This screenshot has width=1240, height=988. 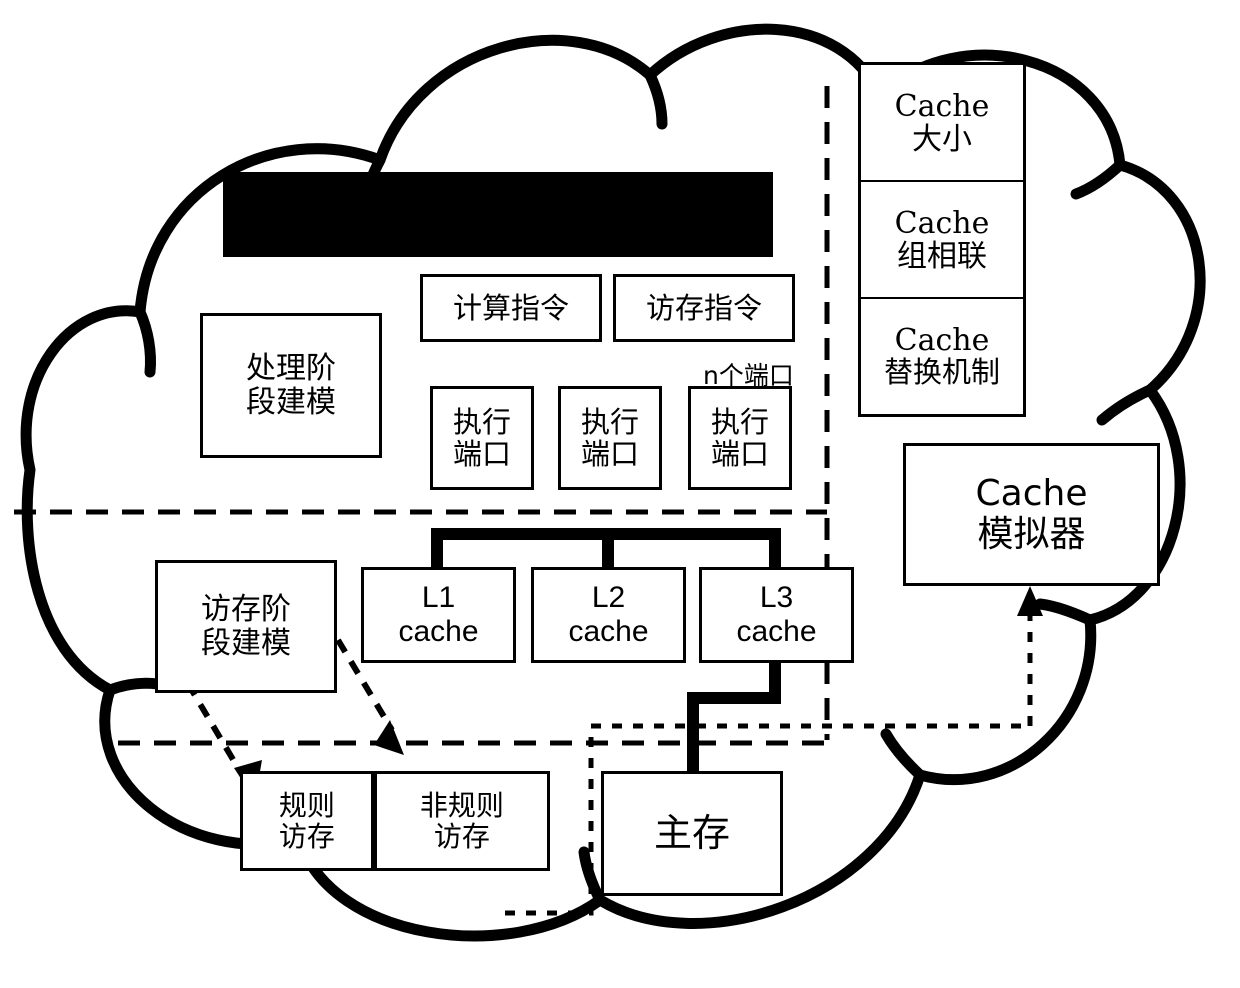 I want to click on l3-cache-line1: L3, so click(x=776, y=598).